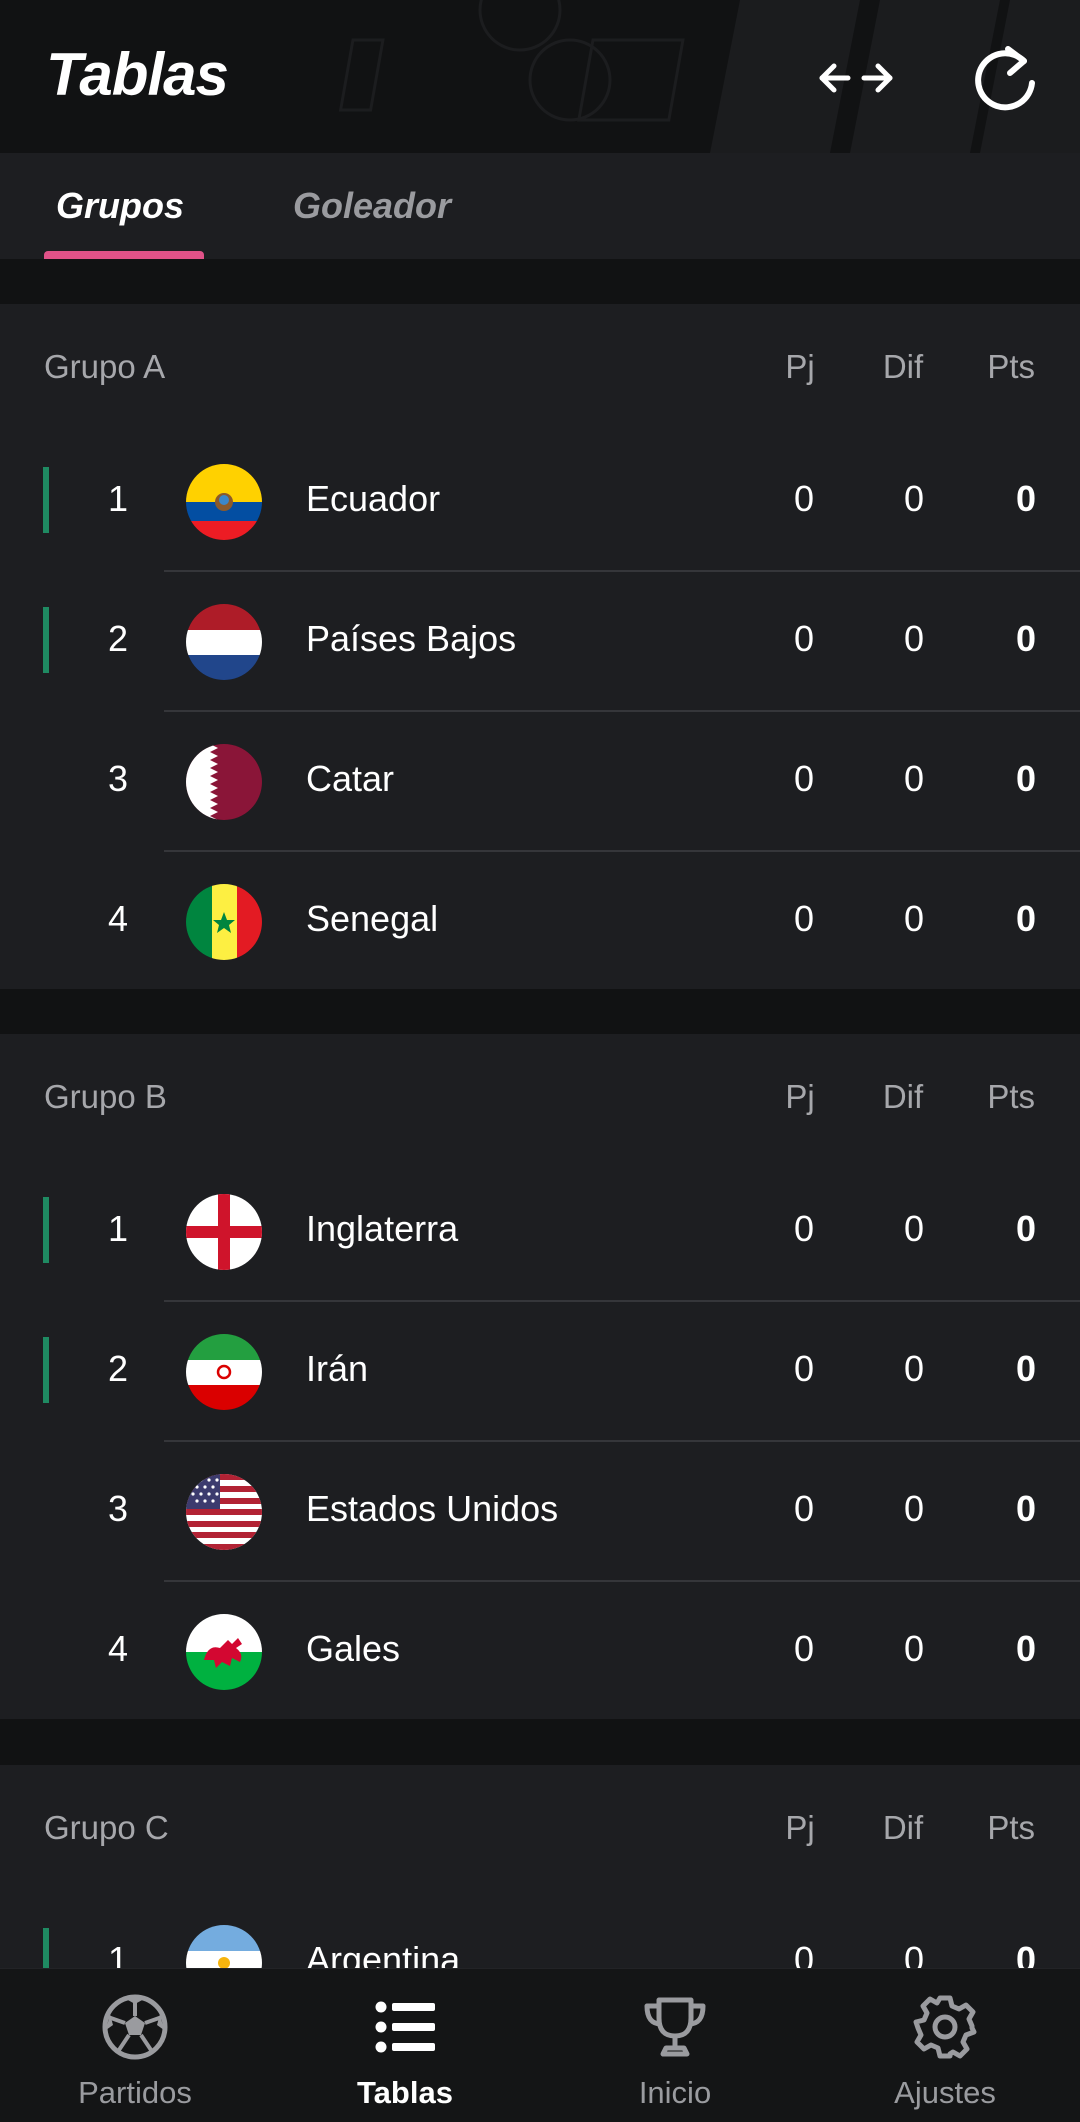  What do you see at coordinates (945, 2092) in the screenshot?
I see `nav-label: Ajustes` at bounding box center [945, 2092].